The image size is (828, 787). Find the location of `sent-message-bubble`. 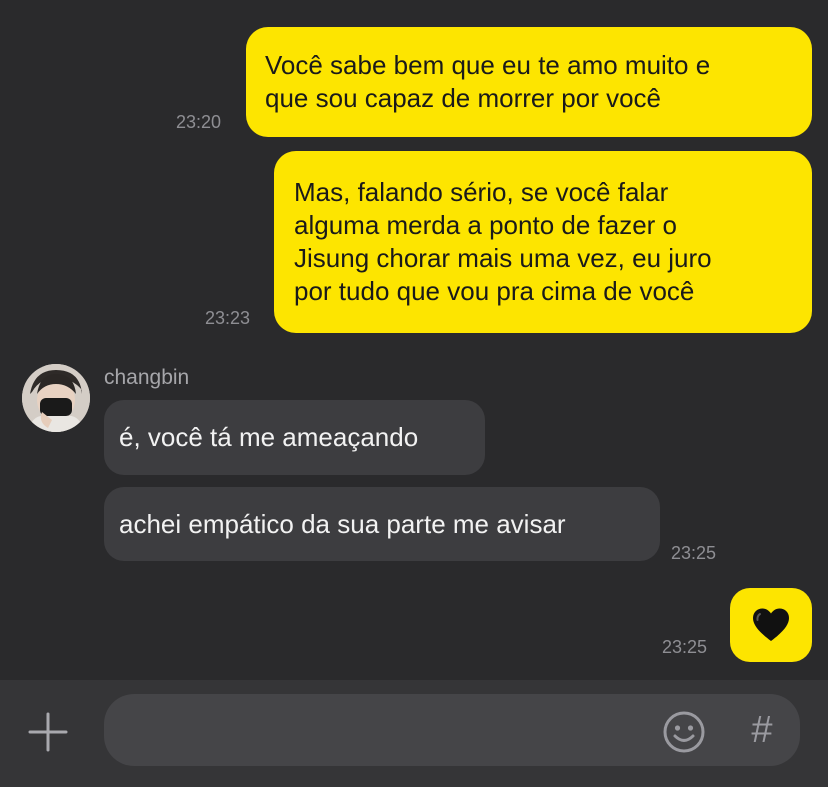

sent-message-bubble is located at coordinates (771, 625).